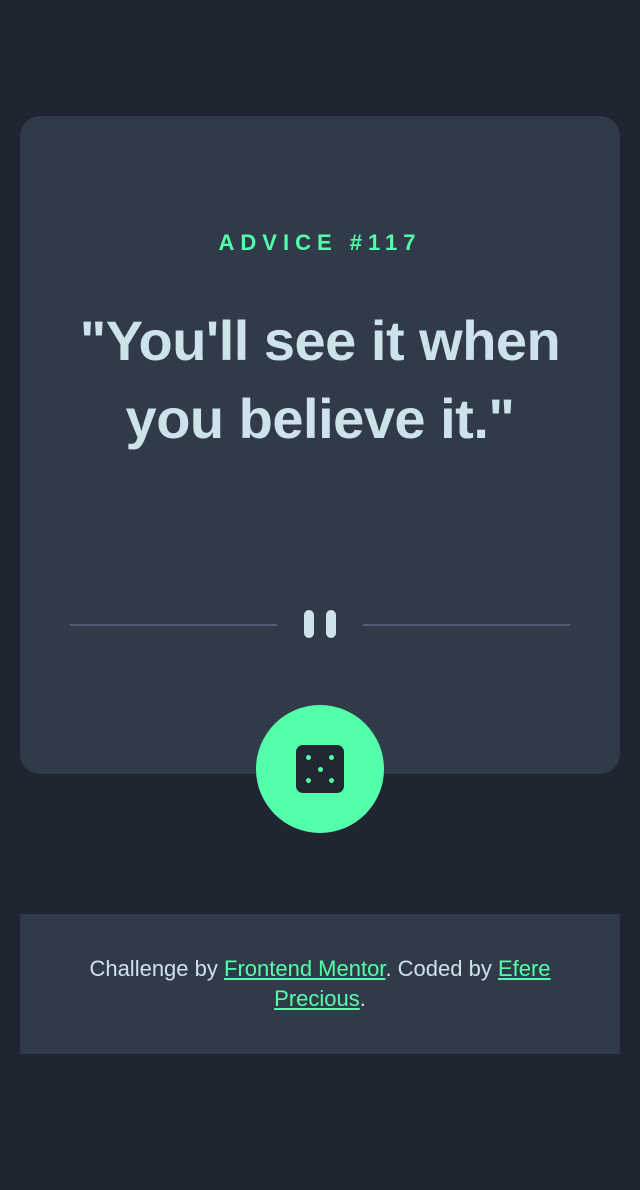  Describe the element at coordinates (331, 624) in the screenshot. I see `pause-bar-right` at that location.